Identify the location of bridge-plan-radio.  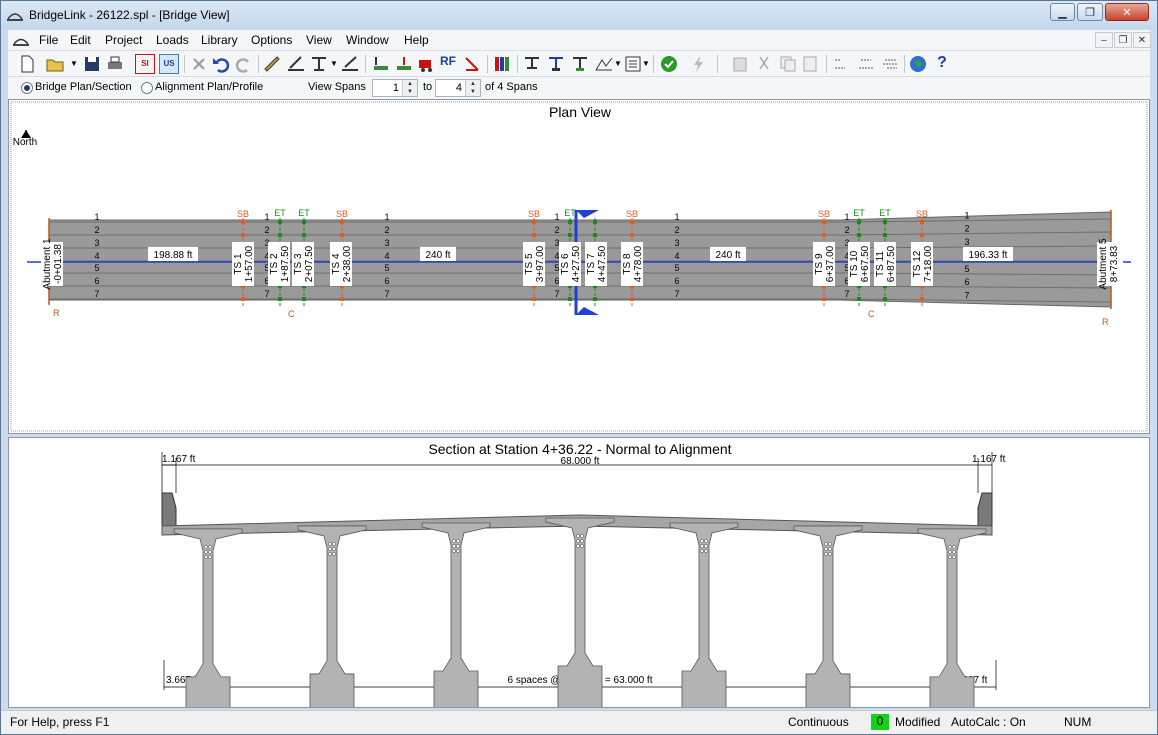
(27, 88).